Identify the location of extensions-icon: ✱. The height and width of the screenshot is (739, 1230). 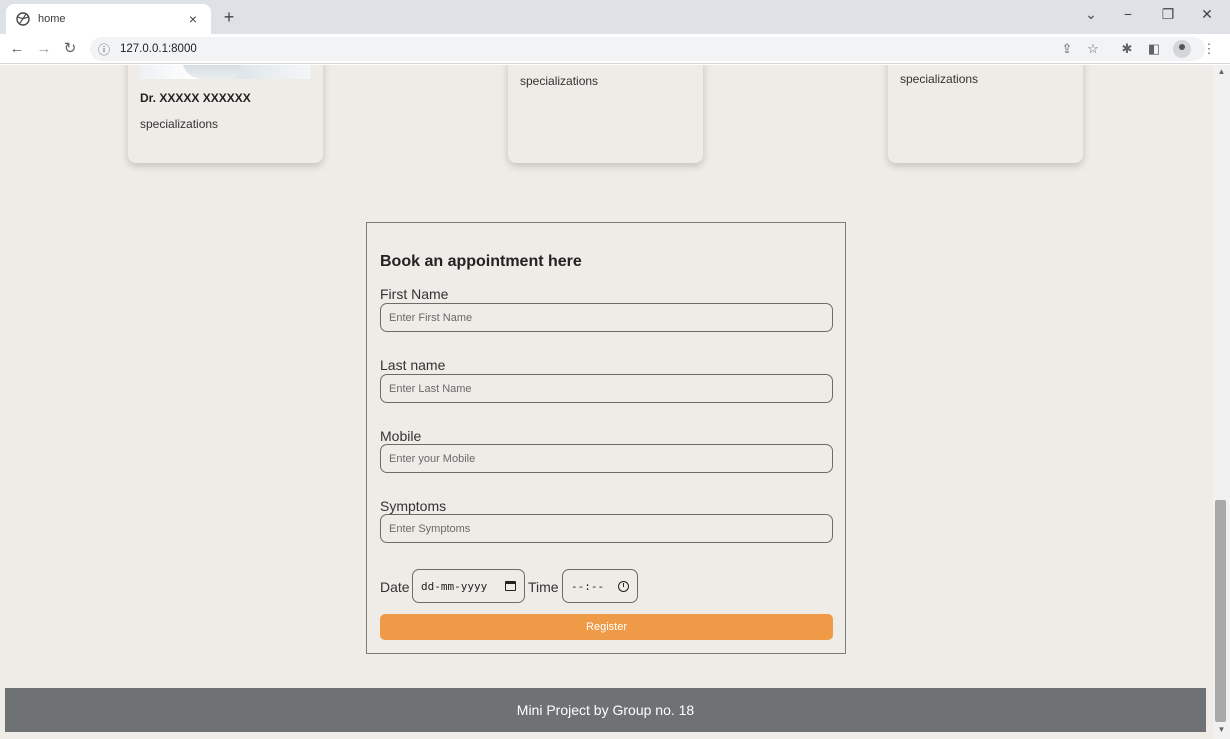
(1127, 49).